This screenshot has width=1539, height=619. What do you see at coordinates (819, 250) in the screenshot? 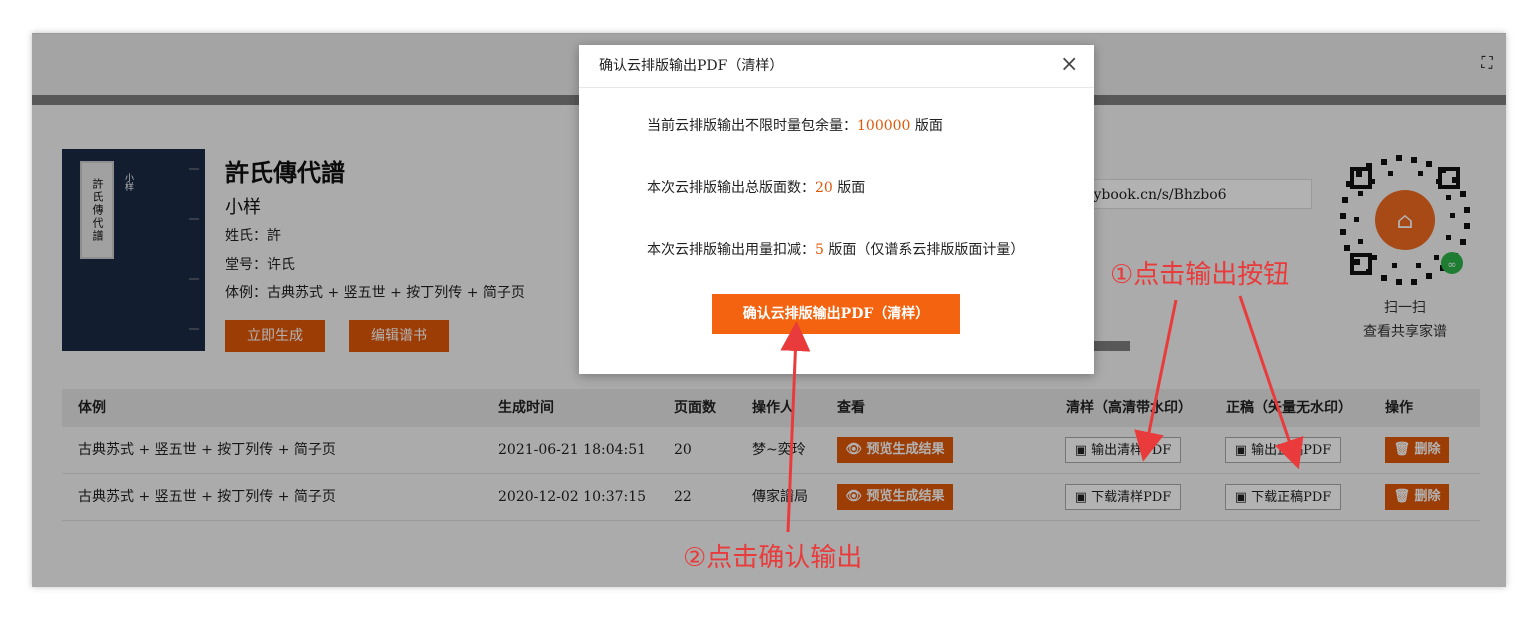
I see `deduction-value: 5` at bounding box center [819, 250].